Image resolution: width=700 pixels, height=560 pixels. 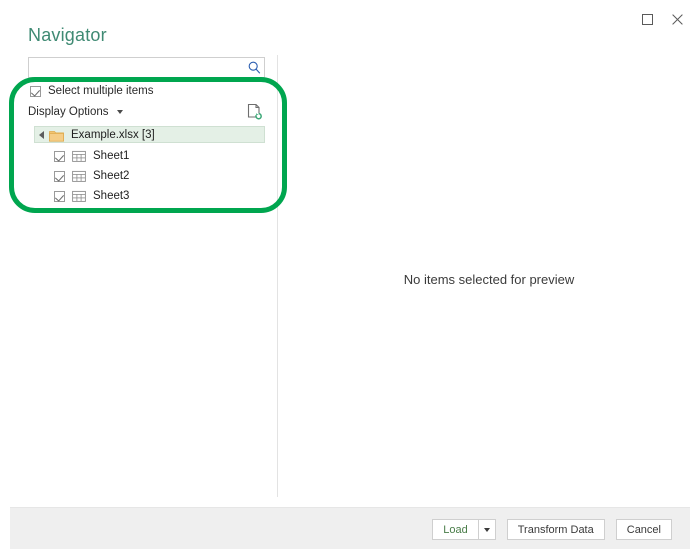 I want to click on footer-bar: Load Transform Data Cancel, so click(x=350, y=528).